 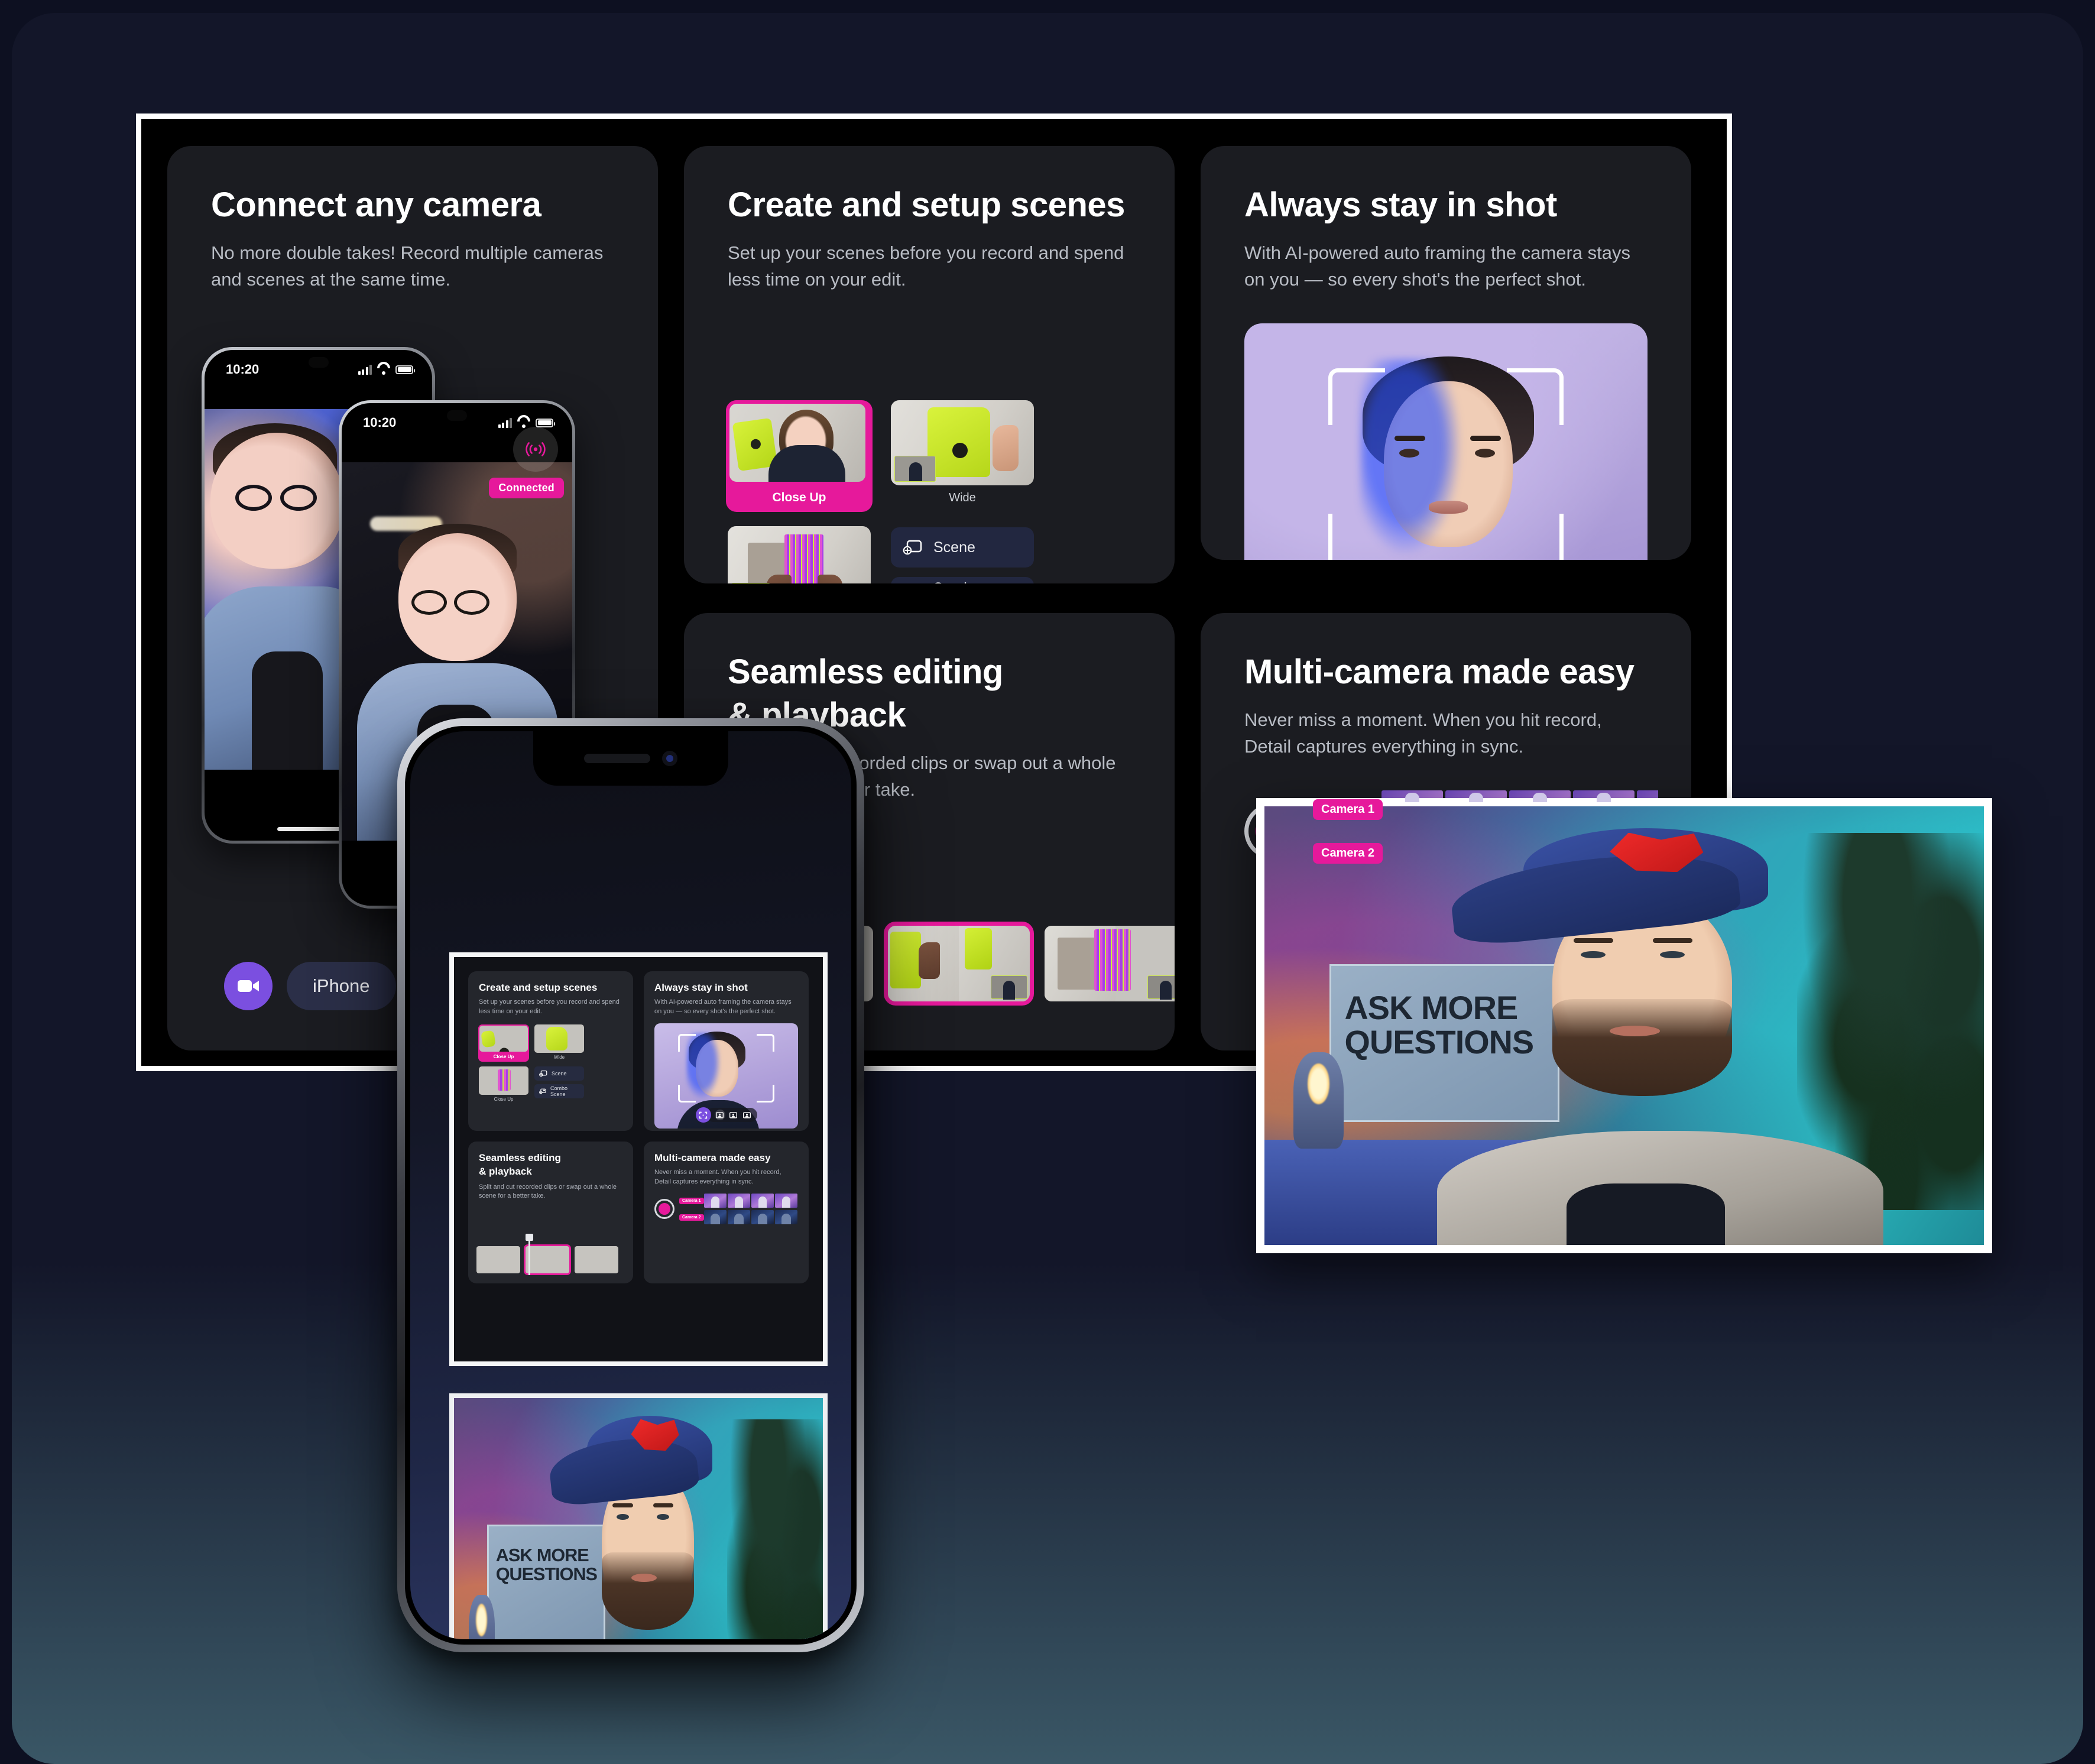 What do you see at coordinates (799, 456) in the screenshot?
I see `scene-item-close-up-selected: Close Up` at bounding box center [799, 456].